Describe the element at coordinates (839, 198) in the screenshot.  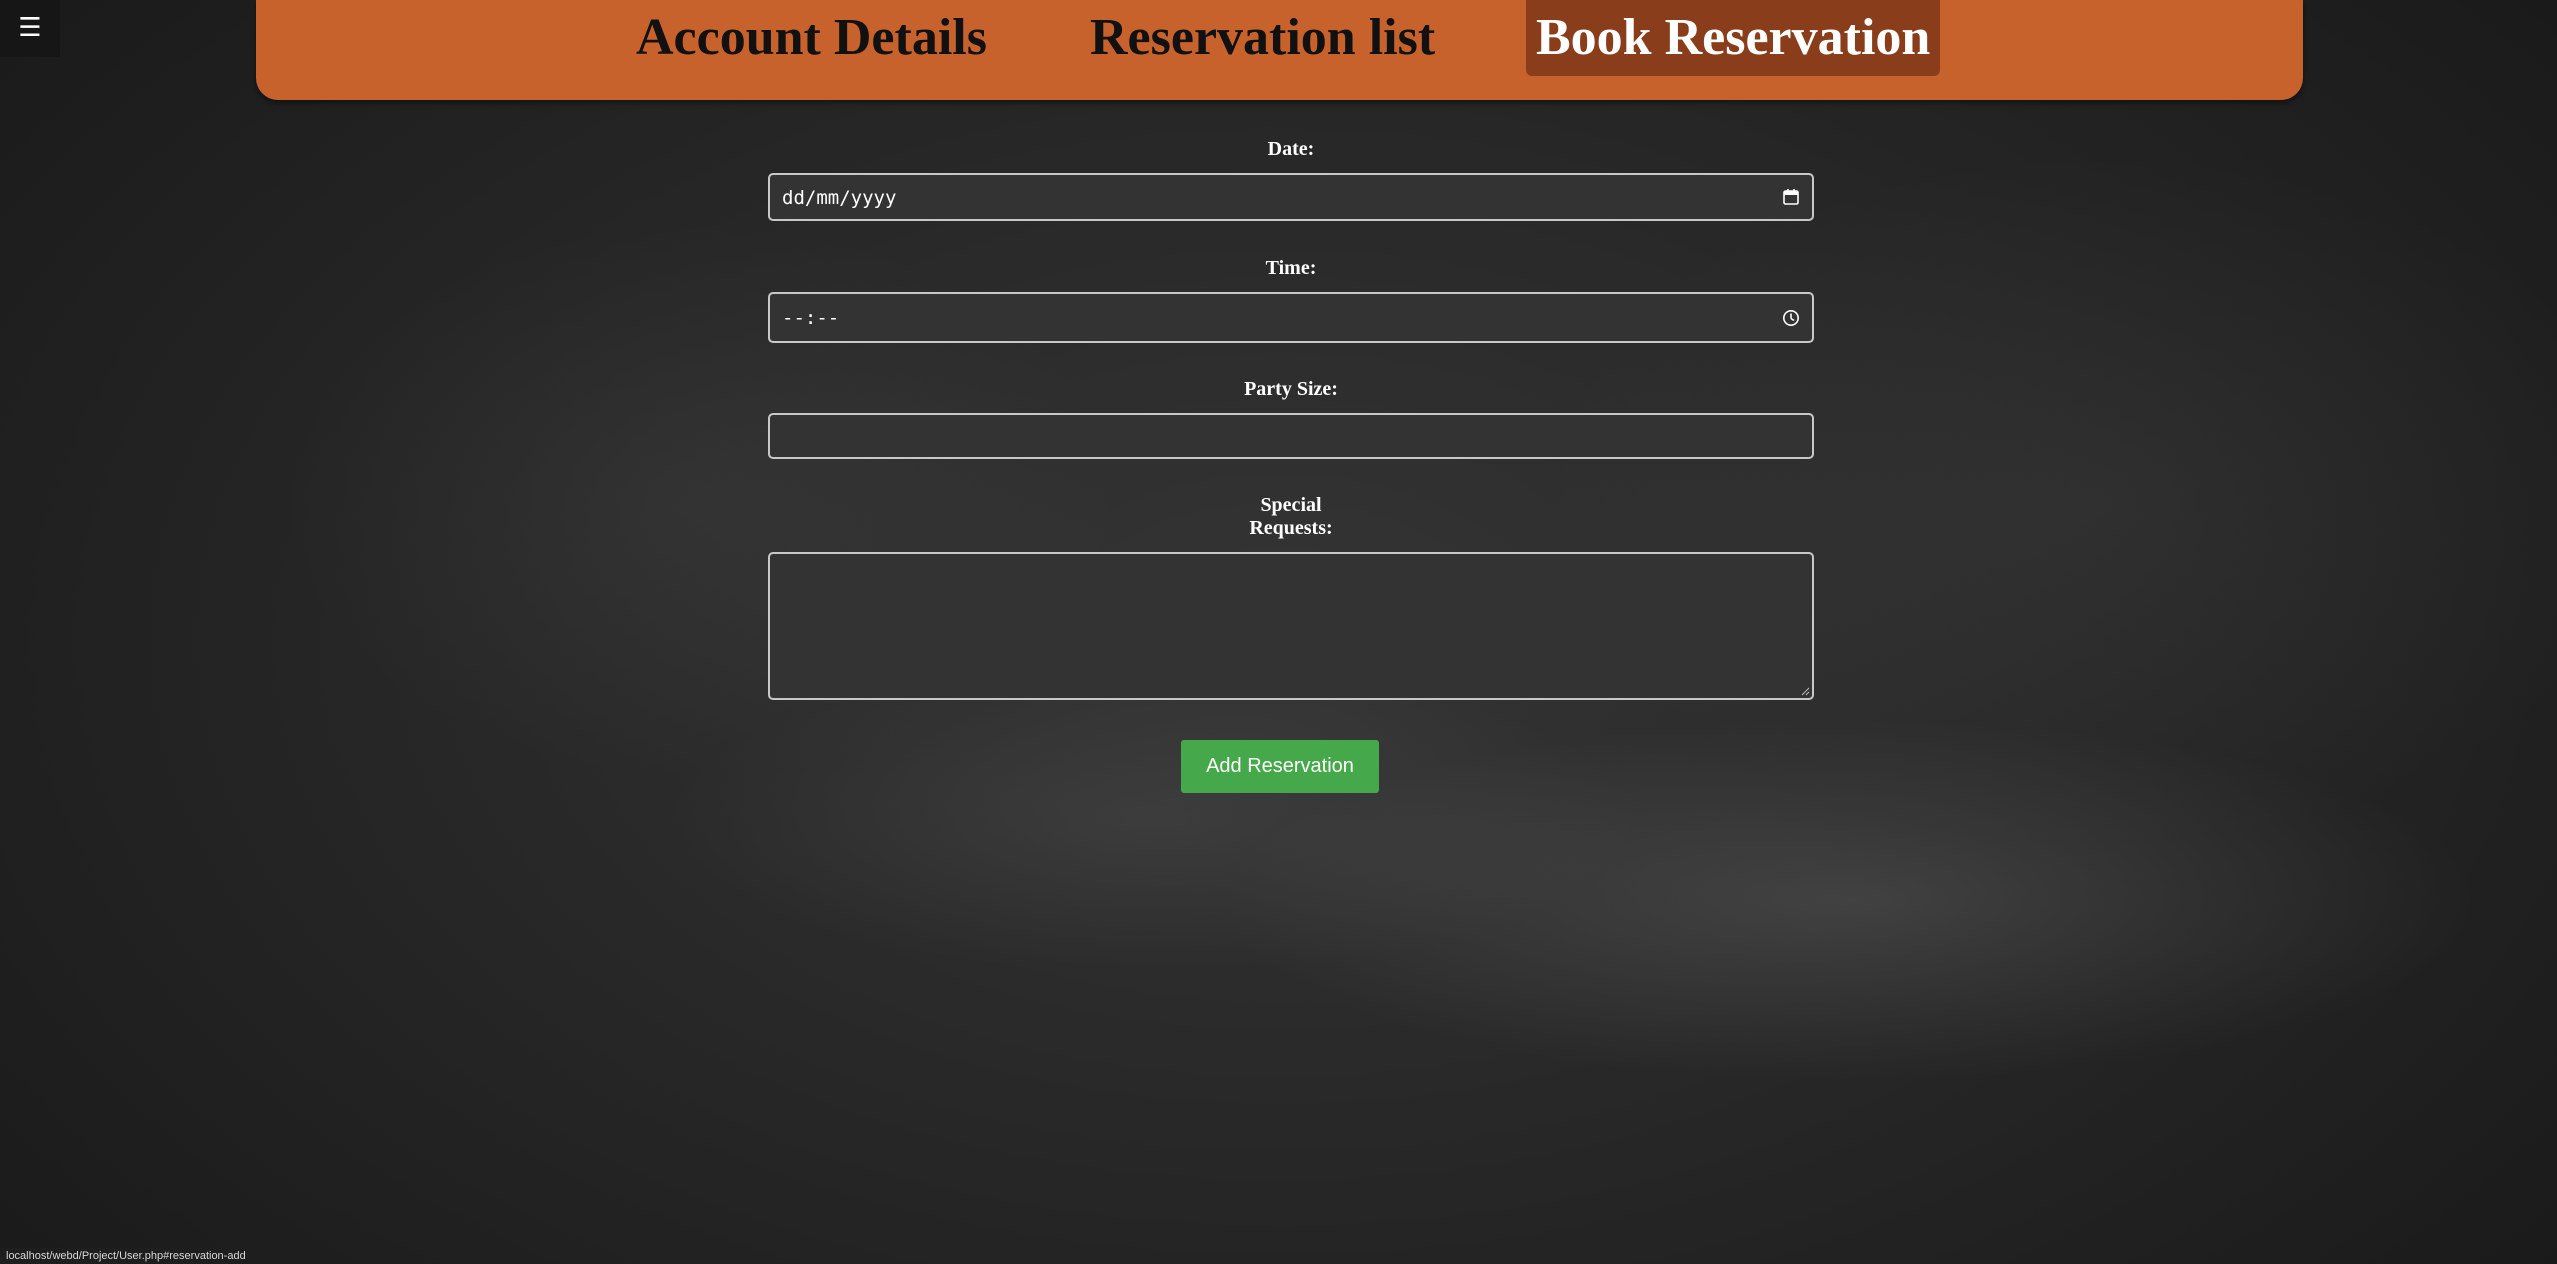
I see `date-input-placeholder: dd/mm/yyyy` at that location.